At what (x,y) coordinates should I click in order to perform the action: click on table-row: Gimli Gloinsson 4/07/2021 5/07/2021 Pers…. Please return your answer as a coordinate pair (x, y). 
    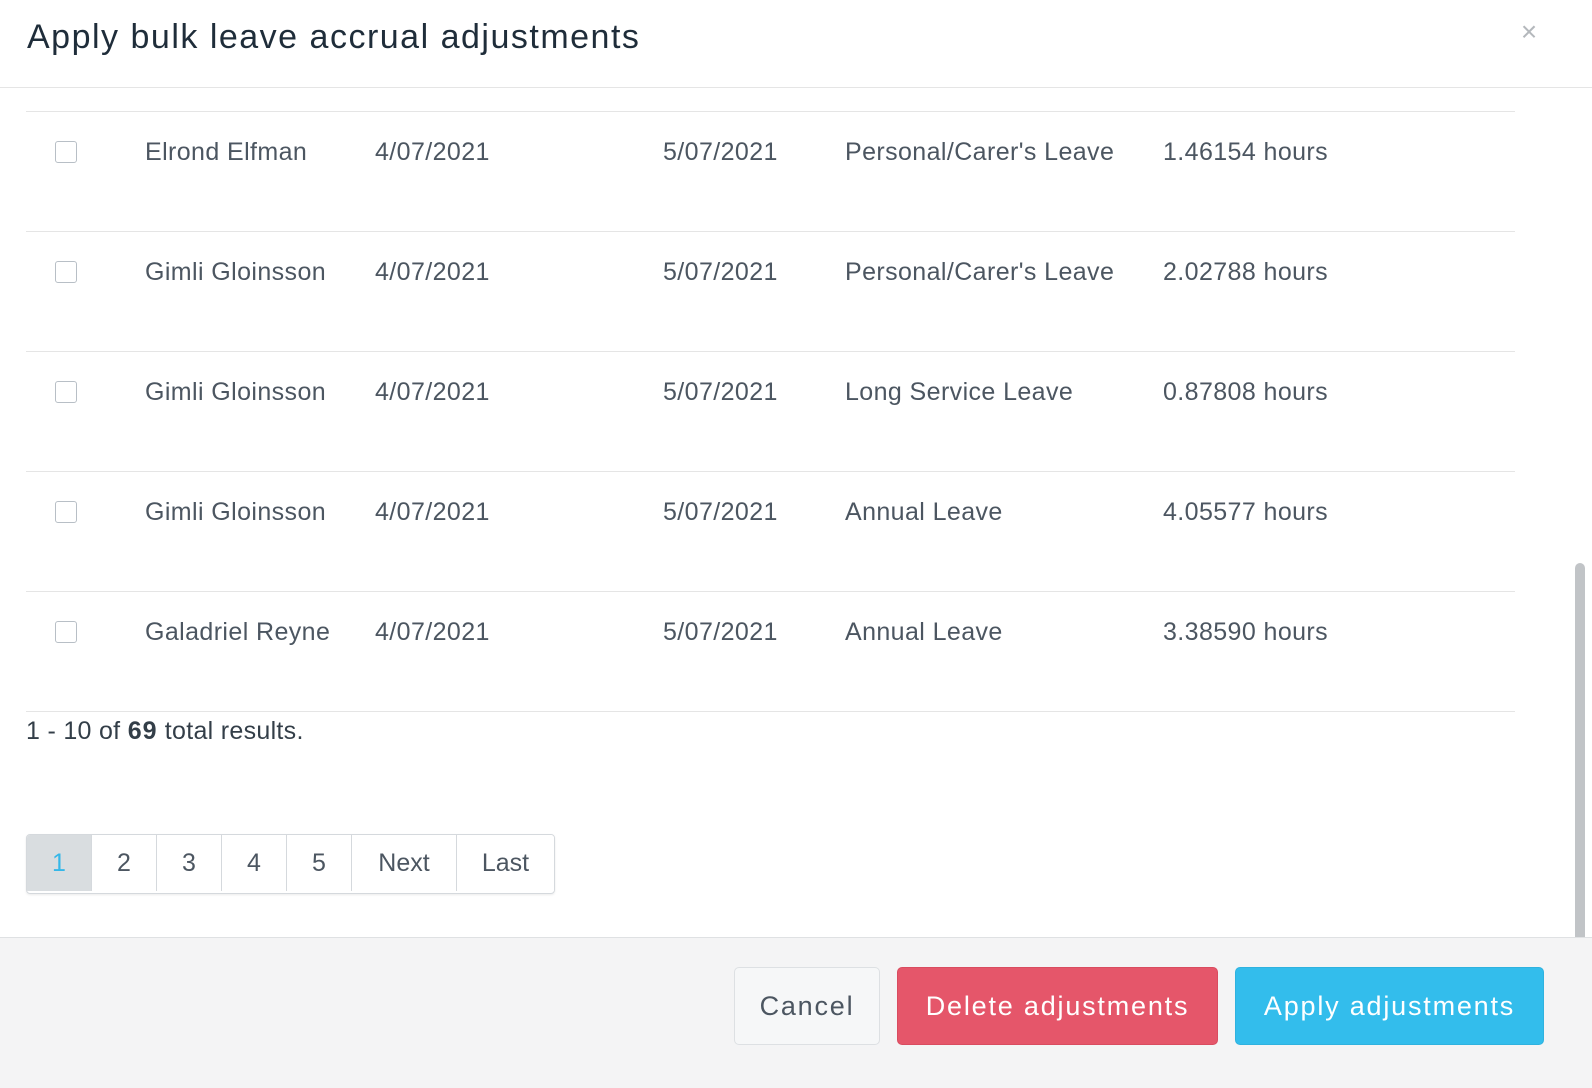
    Looking at the image, I should click on (770, 292).